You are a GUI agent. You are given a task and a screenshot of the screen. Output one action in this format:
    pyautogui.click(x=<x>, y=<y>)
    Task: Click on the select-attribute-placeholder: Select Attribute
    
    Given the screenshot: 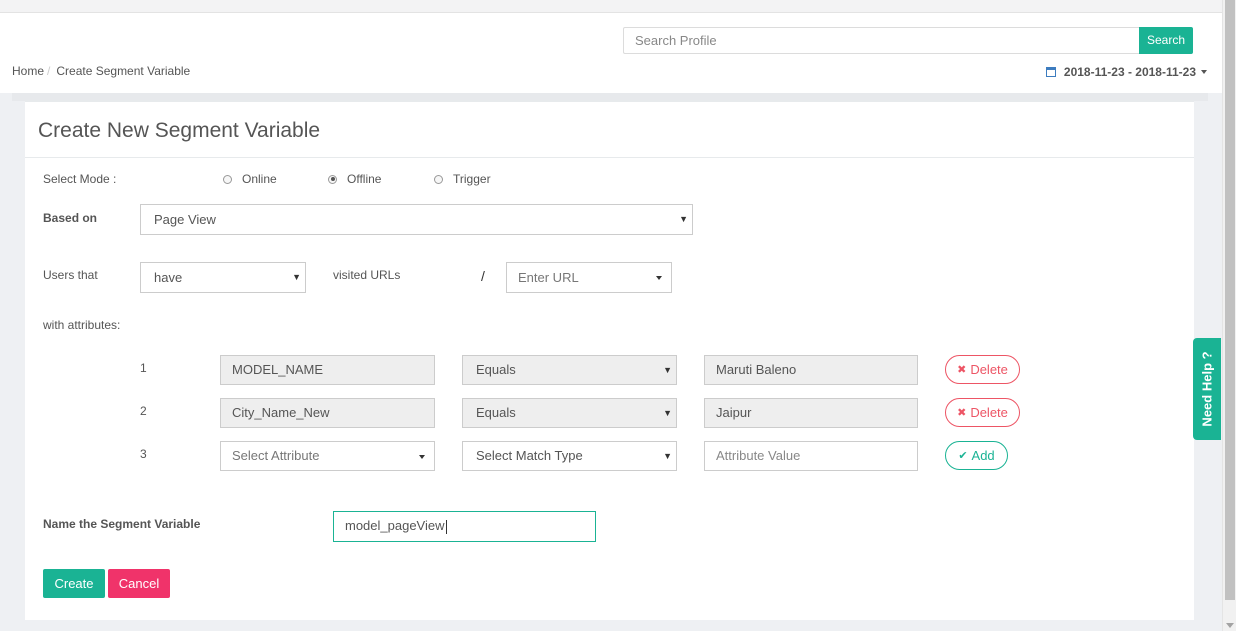 What is the action you would take?
    pyautogui.click(x=276, y=455)
    